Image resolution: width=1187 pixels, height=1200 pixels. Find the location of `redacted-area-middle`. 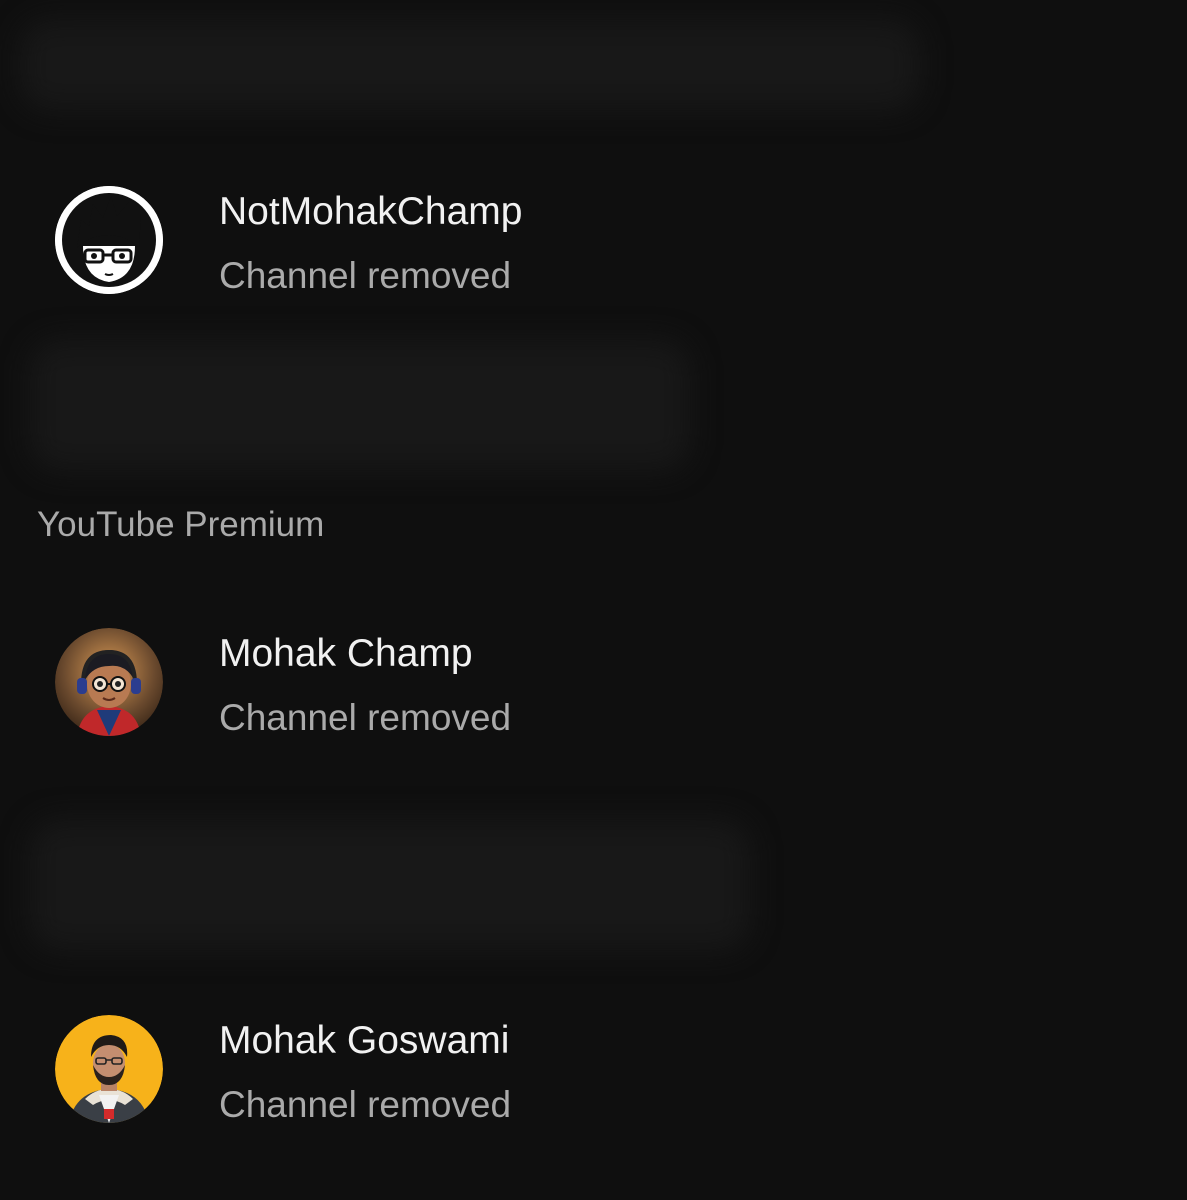

redacted-area-middle is located at coordinates (360, 405).